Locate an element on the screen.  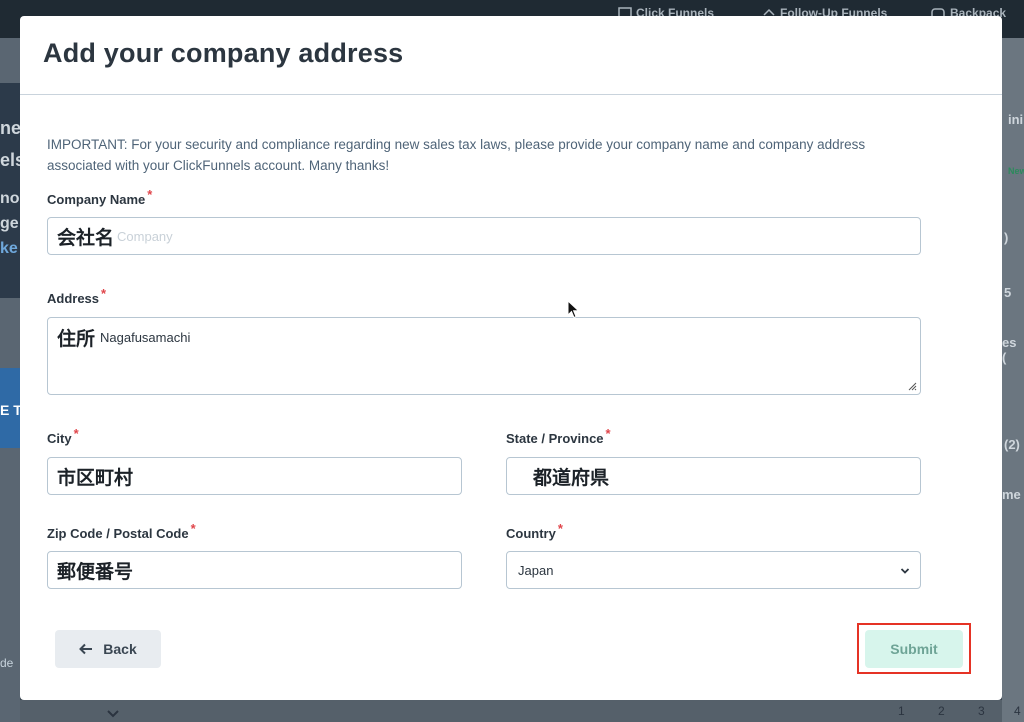
address-annotation: 住所 is located at coordinates (76, 339).